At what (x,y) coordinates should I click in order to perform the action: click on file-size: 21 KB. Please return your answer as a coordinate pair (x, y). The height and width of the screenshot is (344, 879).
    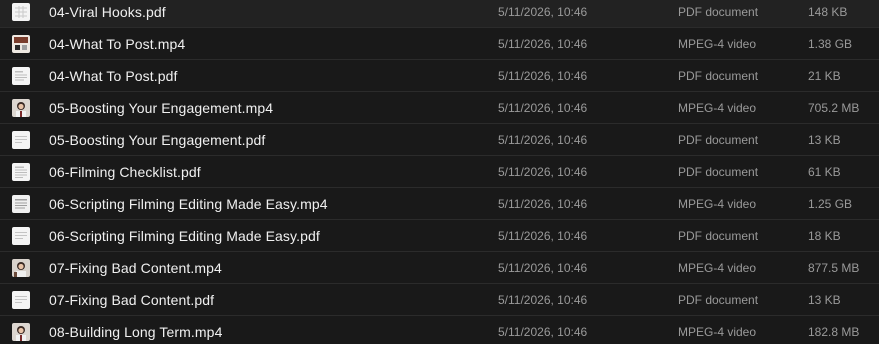
    Looking at the image, I should click on (824, 76).